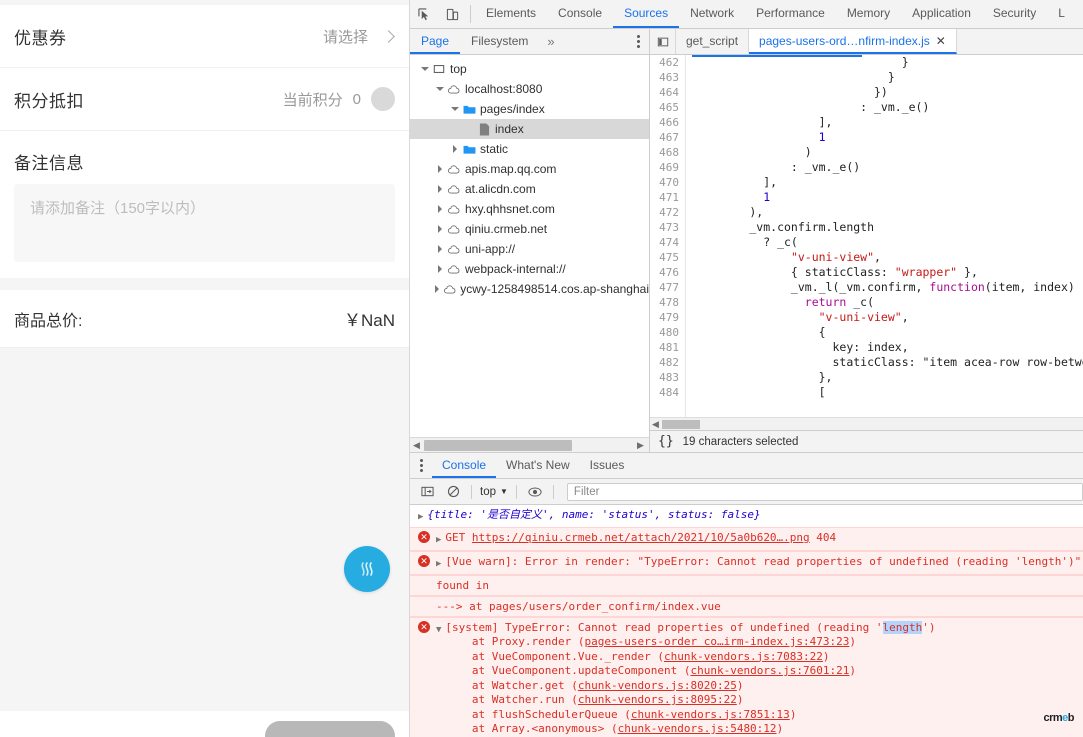 The height and width of the screenshot is (737, 1083). I want to click on console-link: chunk-vendors.js:7083:22, so click(743, 656).